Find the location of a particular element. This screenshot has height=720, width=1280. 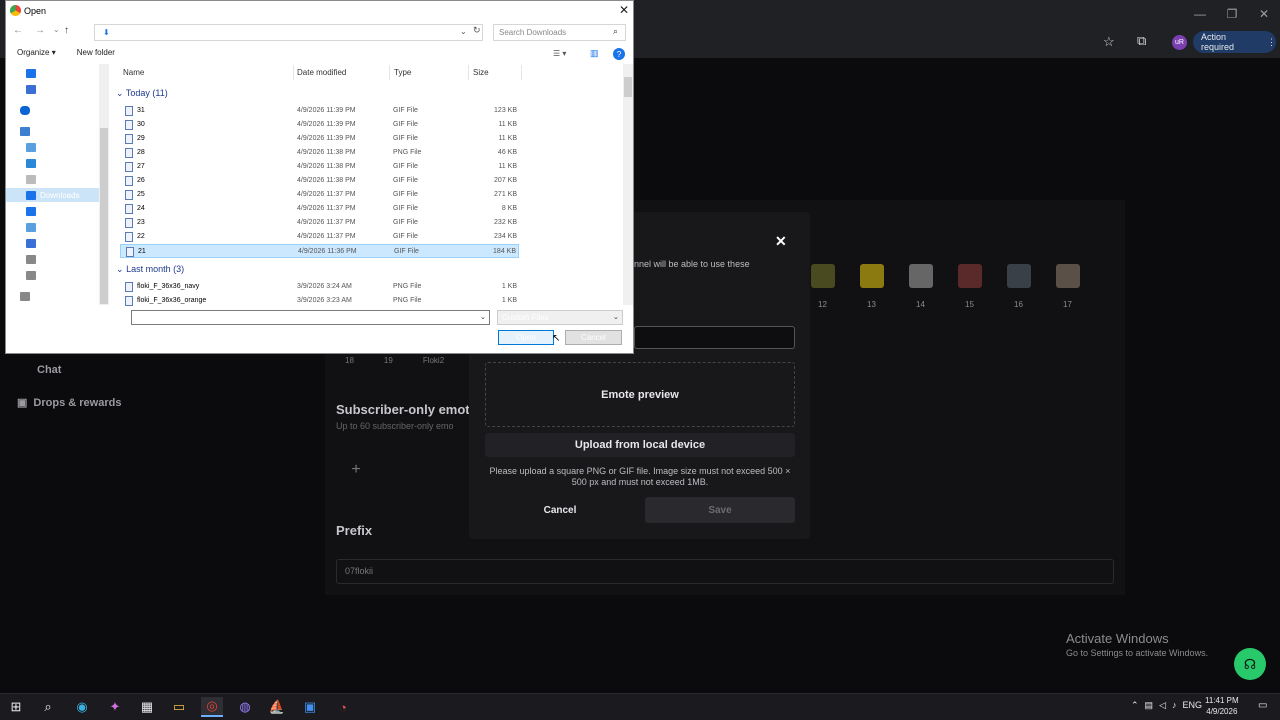

prefix-input: 07flokii is located at coordinates (725, 571).